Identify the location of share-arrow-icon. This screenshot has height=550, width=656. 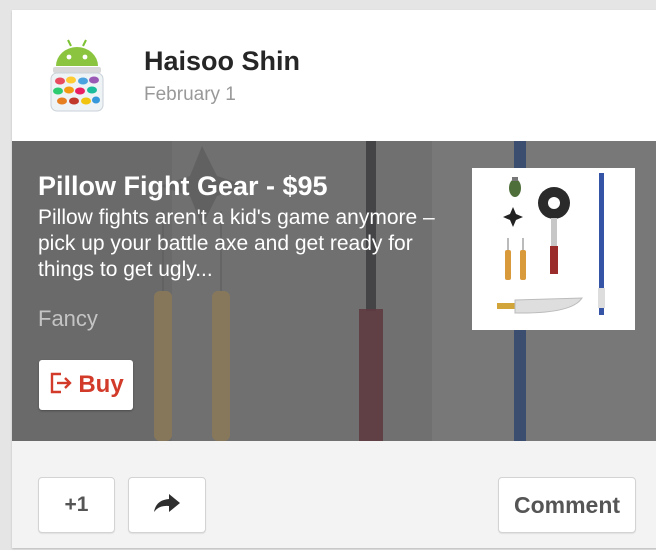
(167, 505).